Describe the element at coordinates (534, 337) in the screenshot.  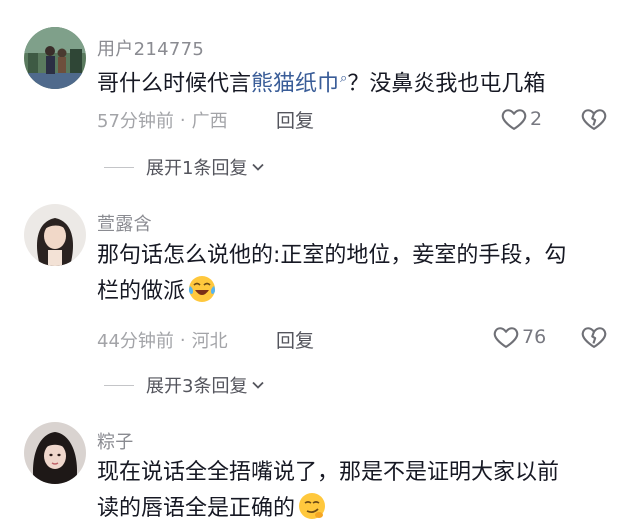
I see `like-count: 76` at that location.